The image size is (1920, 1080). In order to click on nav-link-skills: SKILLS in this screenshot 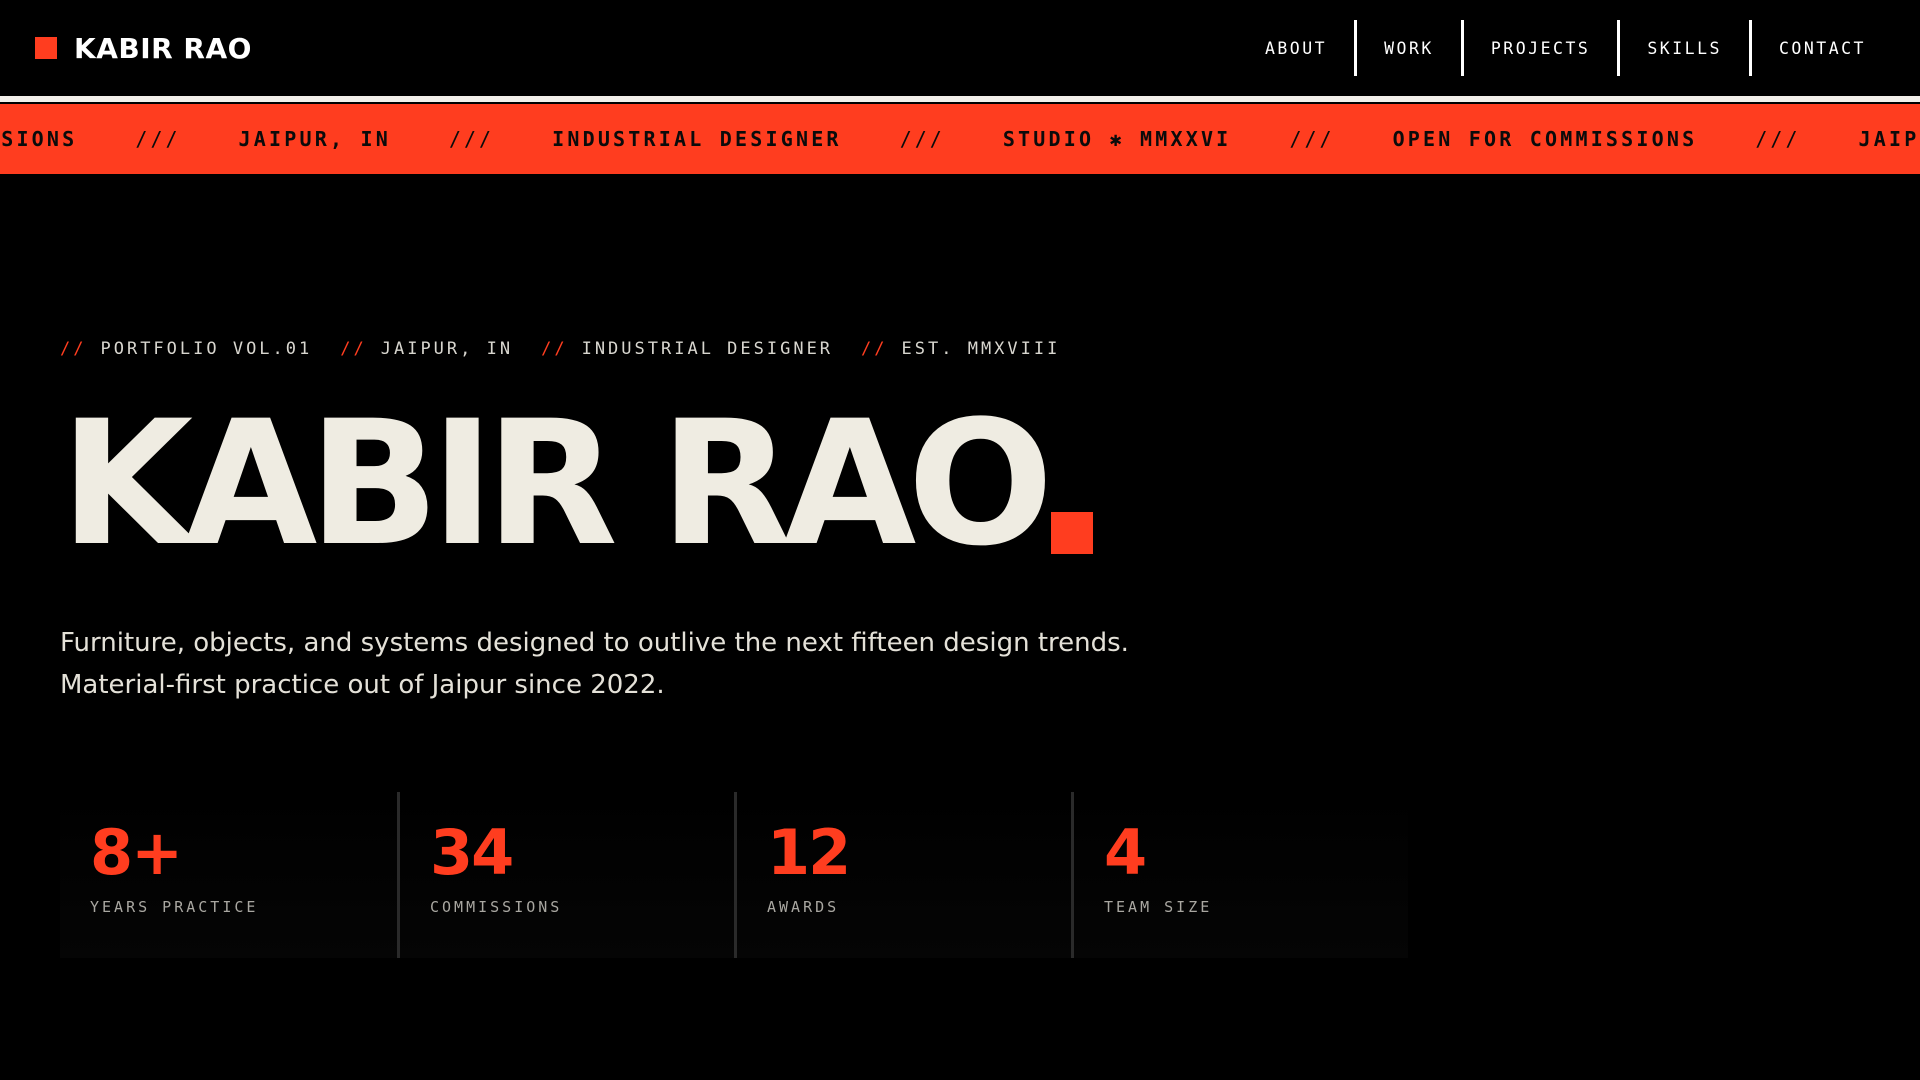, I will do `click(1683, 48)`.